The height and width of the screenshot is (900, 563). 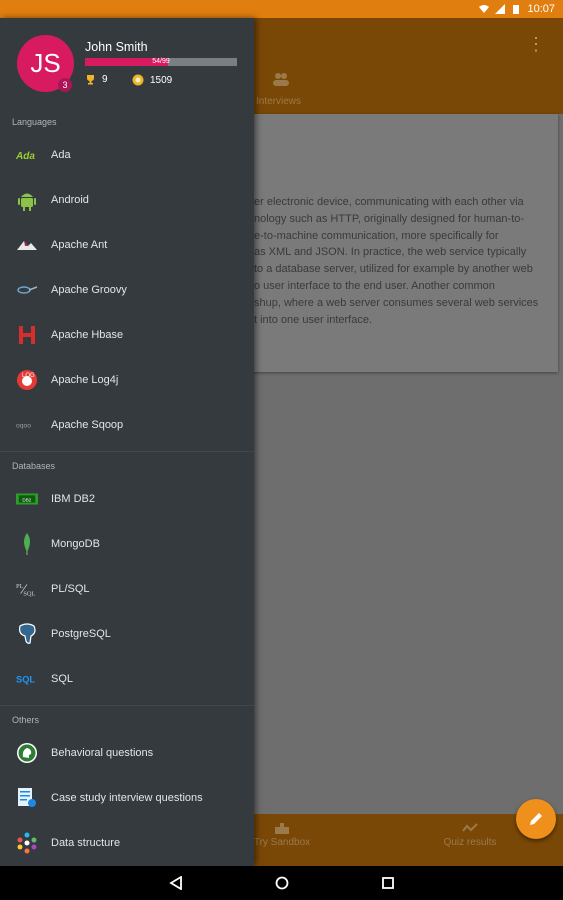 I want to click on drawer-item-apache-sqoop: oqoo Apache Sqoop, so click(x=127, y=424).